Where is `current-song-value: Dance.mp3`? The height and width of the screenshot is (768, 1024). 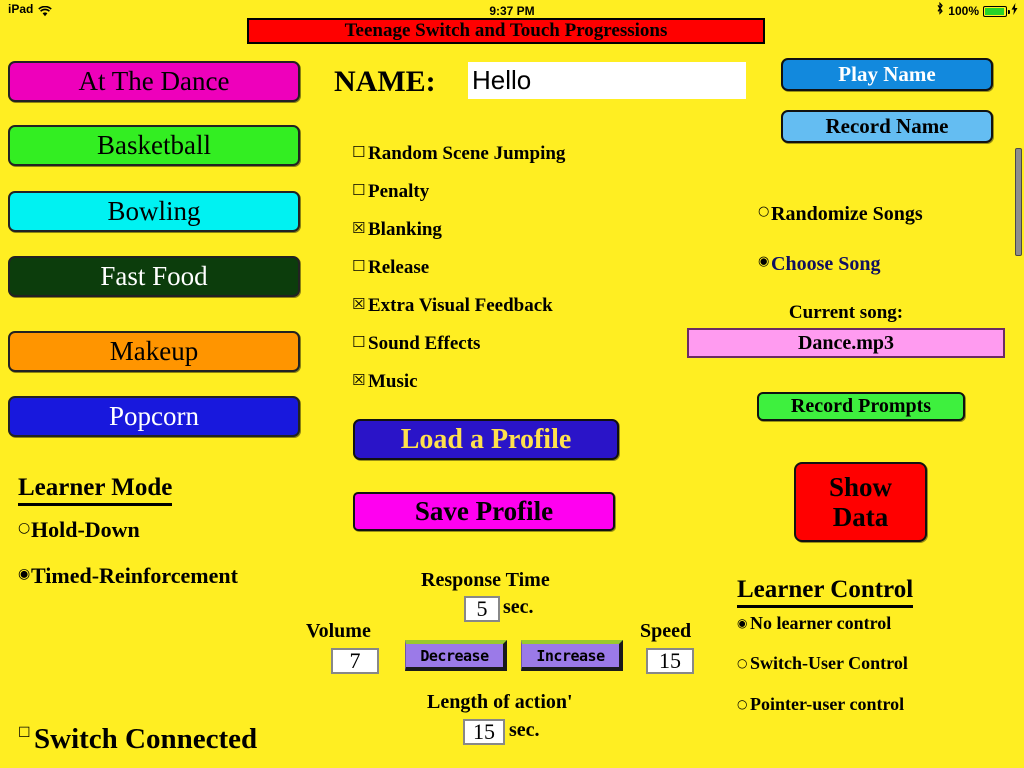
current-song-value: Dance.mp3 is located at coordinates (846, 342).